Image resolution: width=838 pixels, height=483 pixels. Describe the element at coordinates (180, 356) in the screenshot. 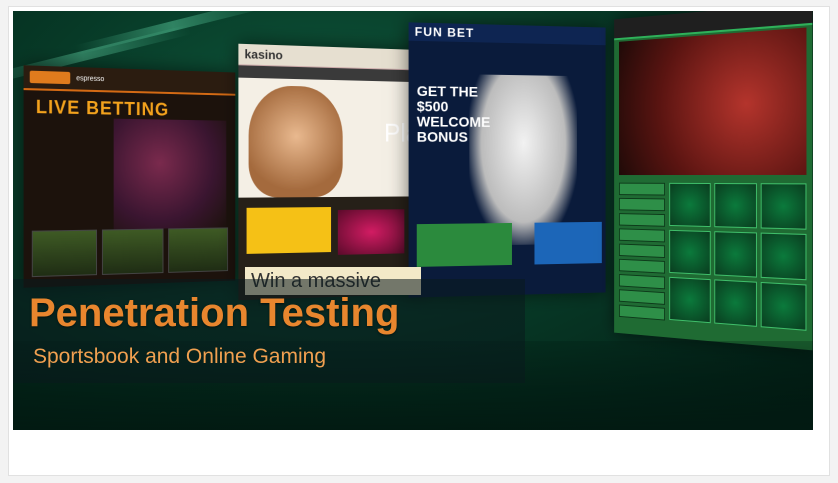

I see `banner-subtitle: Sportsbook and Online Gaming` at that location.